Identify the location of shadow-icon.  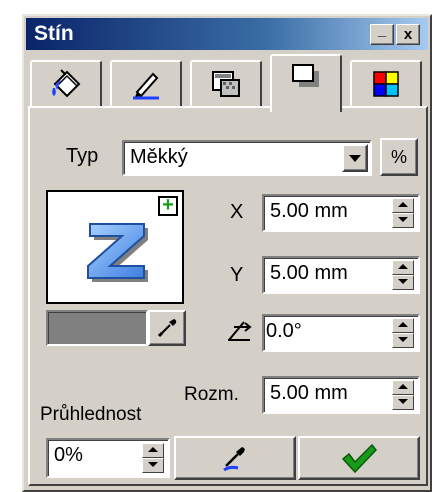
(305, 75).